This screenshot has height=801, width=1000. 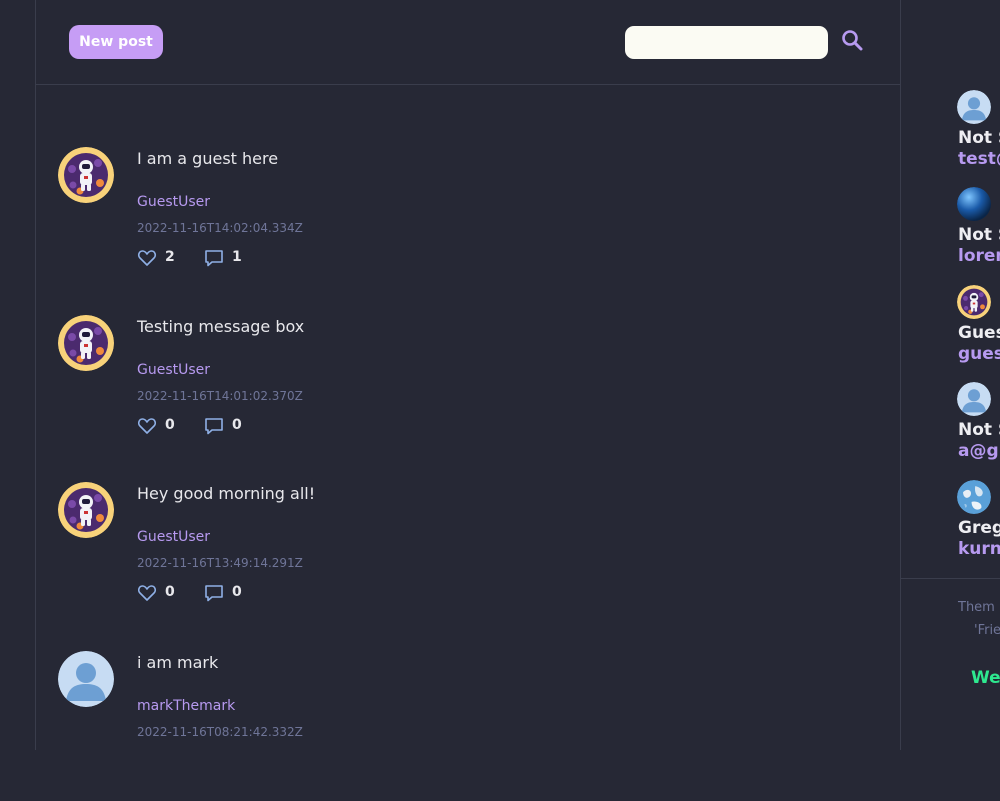 What do you see at coordinates (853, 41) in the screenshot?
I see `search-icon` at bounding box center [853, 41].